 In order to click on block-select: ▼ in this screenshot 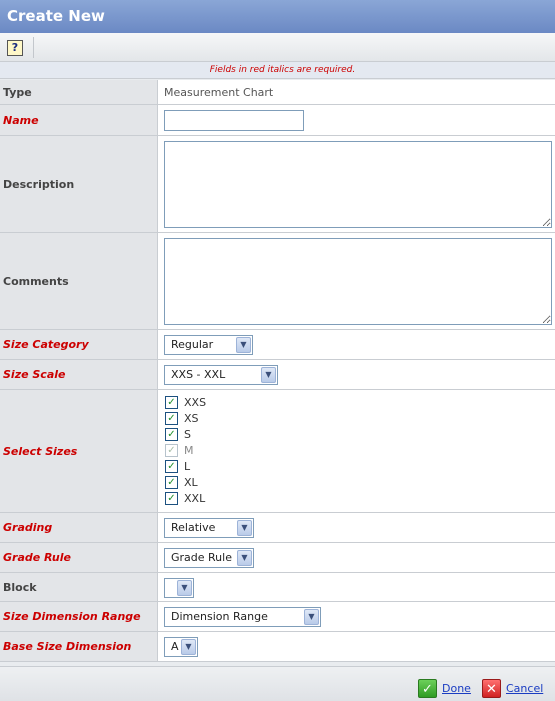, I will do `click(179, 588)`.